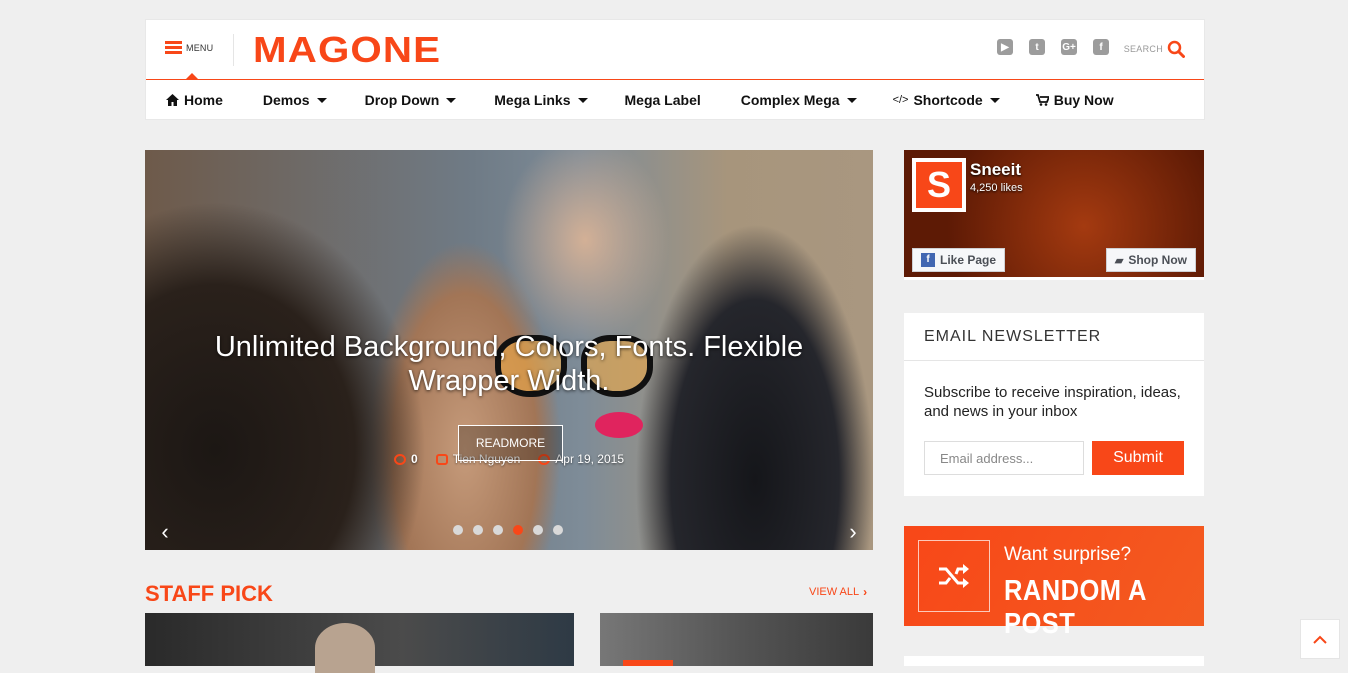 This screenshot has height=673, width=1348. I want to click on sneeit-logo-icon: S, so click(939, 185).